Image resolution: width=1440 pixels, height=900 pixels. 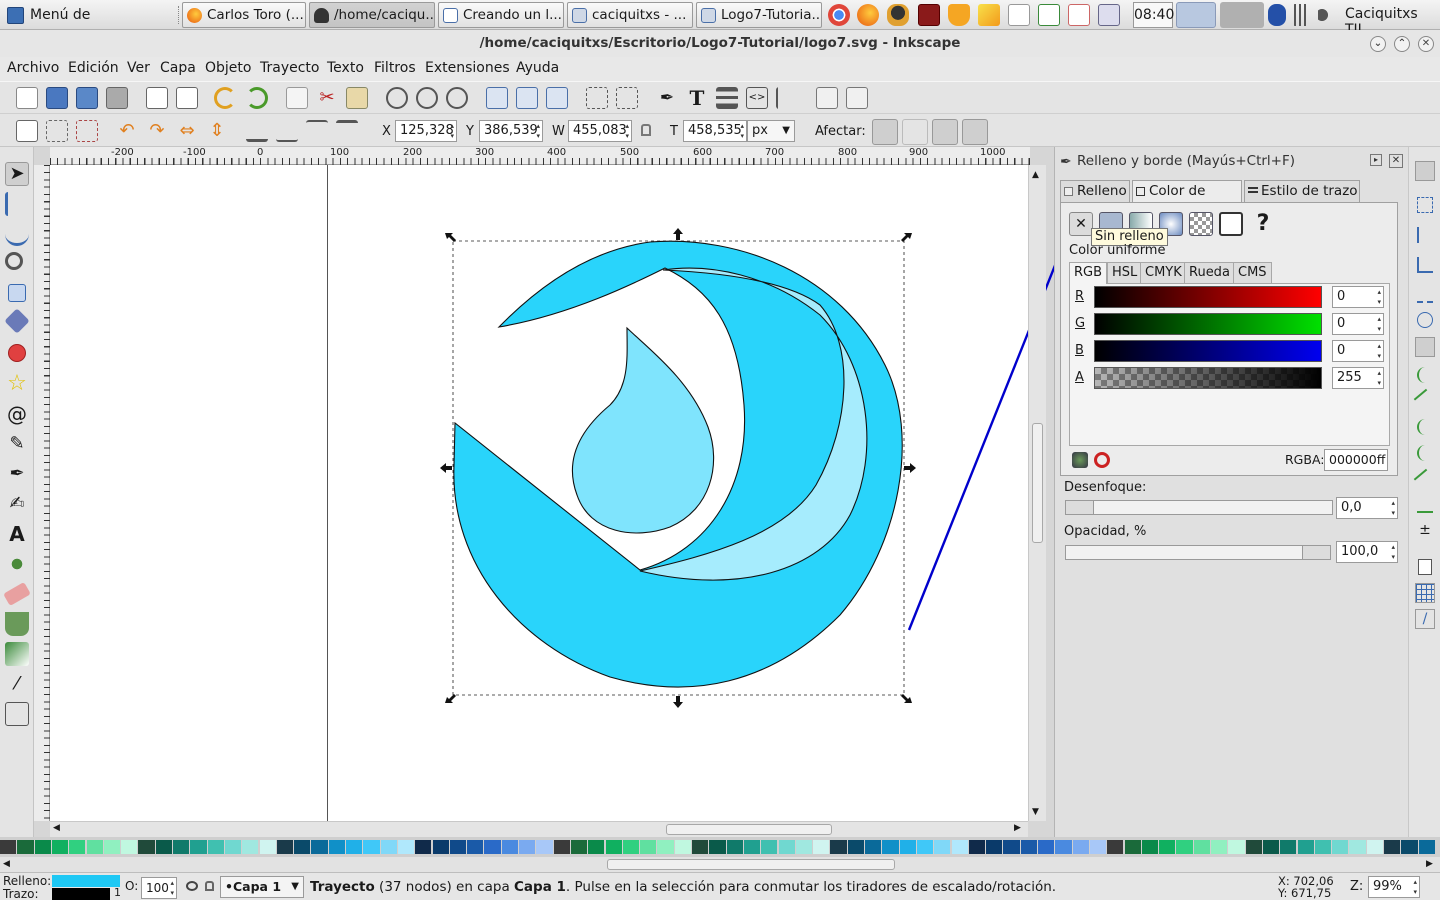 I want to click on raise-icon, so click(x=287, y=131).